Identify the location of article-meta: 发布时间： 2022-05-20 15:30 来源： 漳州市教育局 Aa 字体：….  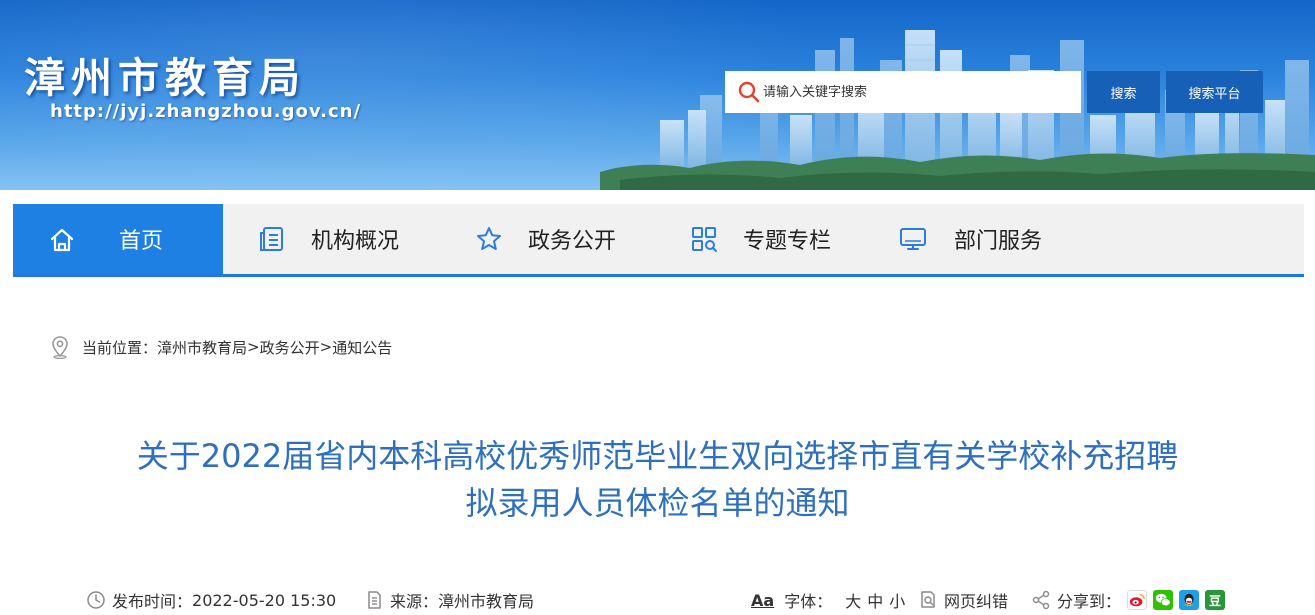
(657, 600).